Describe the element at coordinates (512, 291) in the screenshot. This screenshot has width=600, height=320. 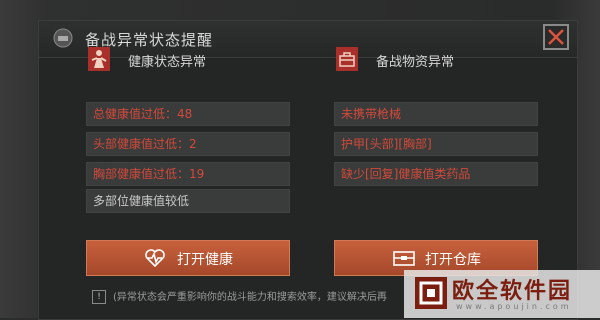
I see `watermark-name: 欧全软件园` at that location.